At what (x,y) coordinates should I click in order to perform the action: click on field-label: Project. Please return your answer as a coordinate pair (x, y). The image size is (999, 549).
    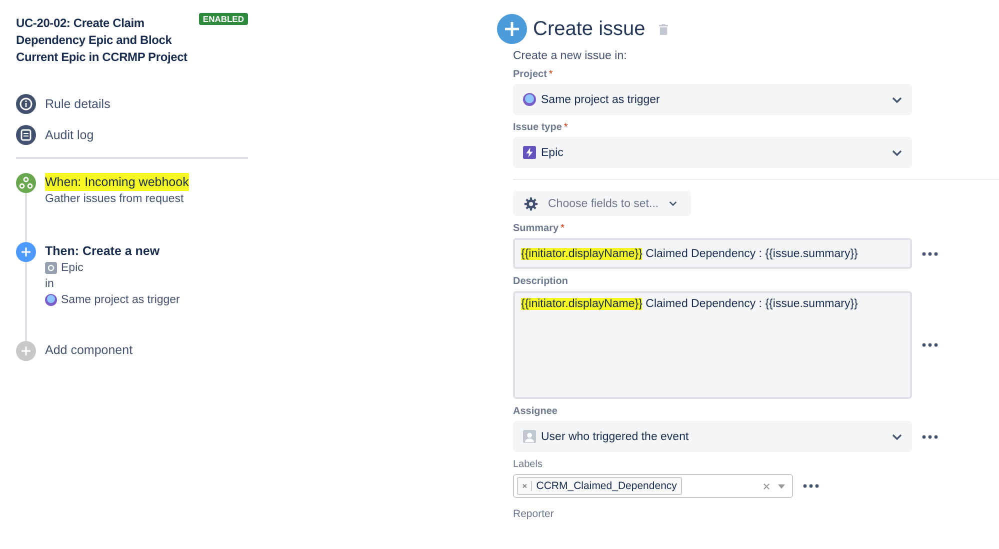
    Looking at the image, I should click on (530, 74).